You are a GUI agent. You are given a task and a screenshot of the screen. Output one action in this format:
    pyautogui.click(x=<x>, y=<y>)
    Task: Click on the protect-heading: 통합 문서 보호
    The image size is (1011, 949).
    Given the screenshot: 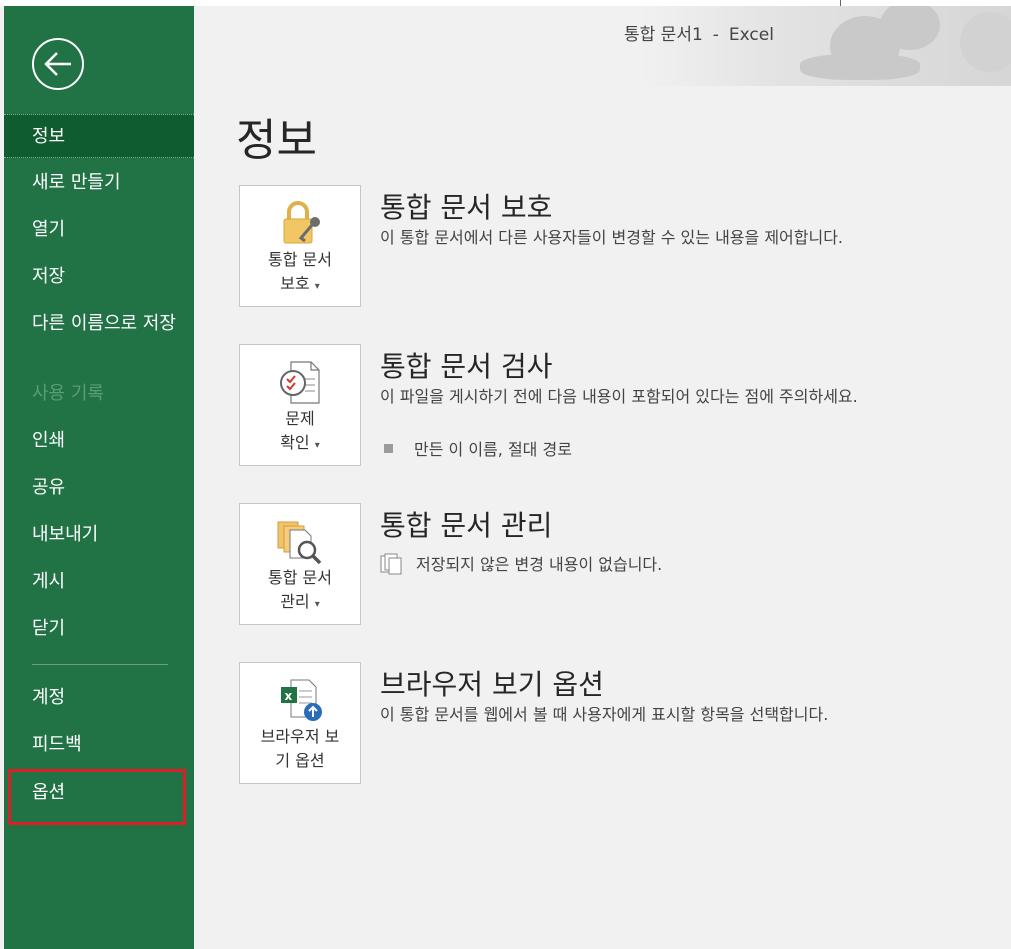 What is the action you would take?
    pyautogui.click(x=466, y=207)
    